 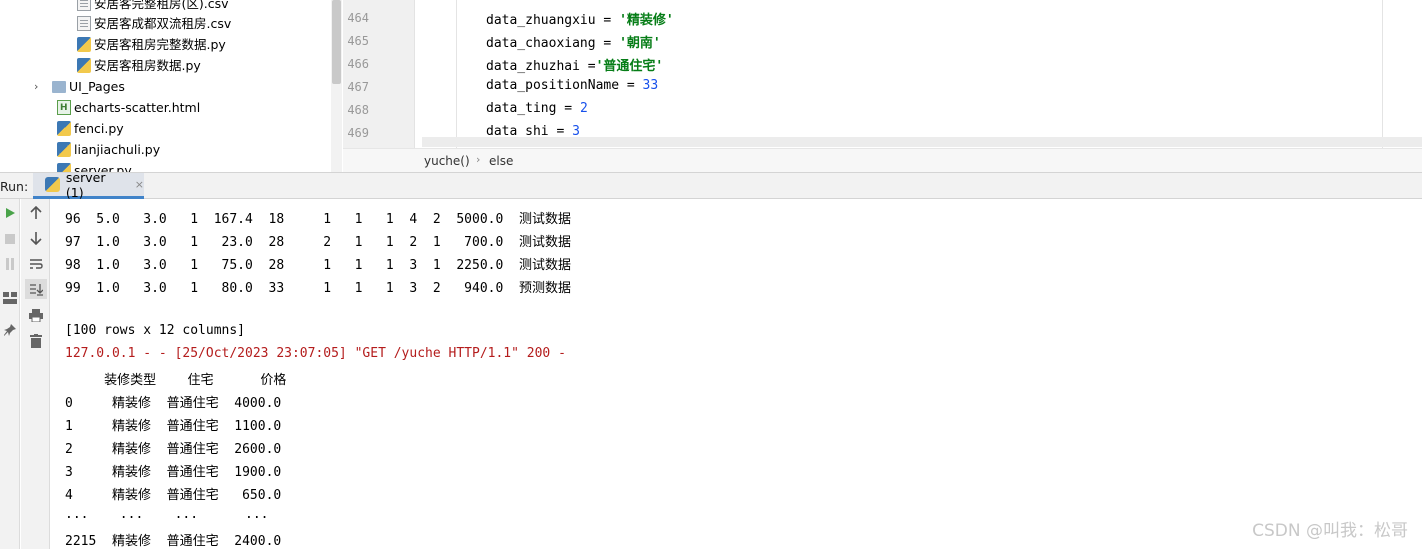 I want to click on layout-icon, so click(x=10, y=298).